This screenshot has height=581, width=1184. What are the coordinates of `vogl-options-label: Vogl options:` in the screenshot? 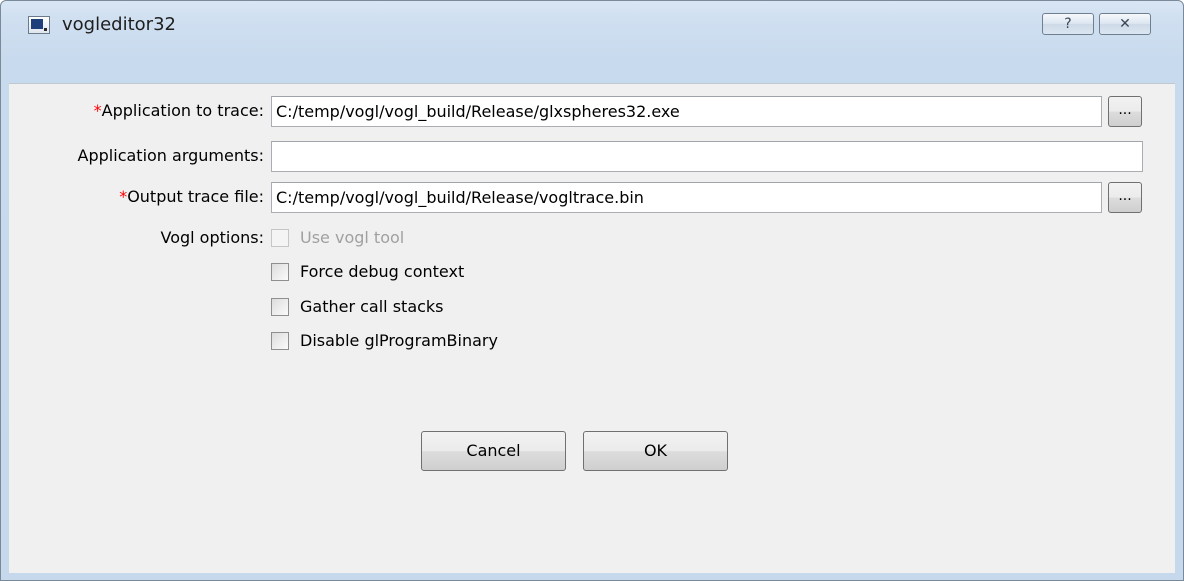 It's located at (212, 237).